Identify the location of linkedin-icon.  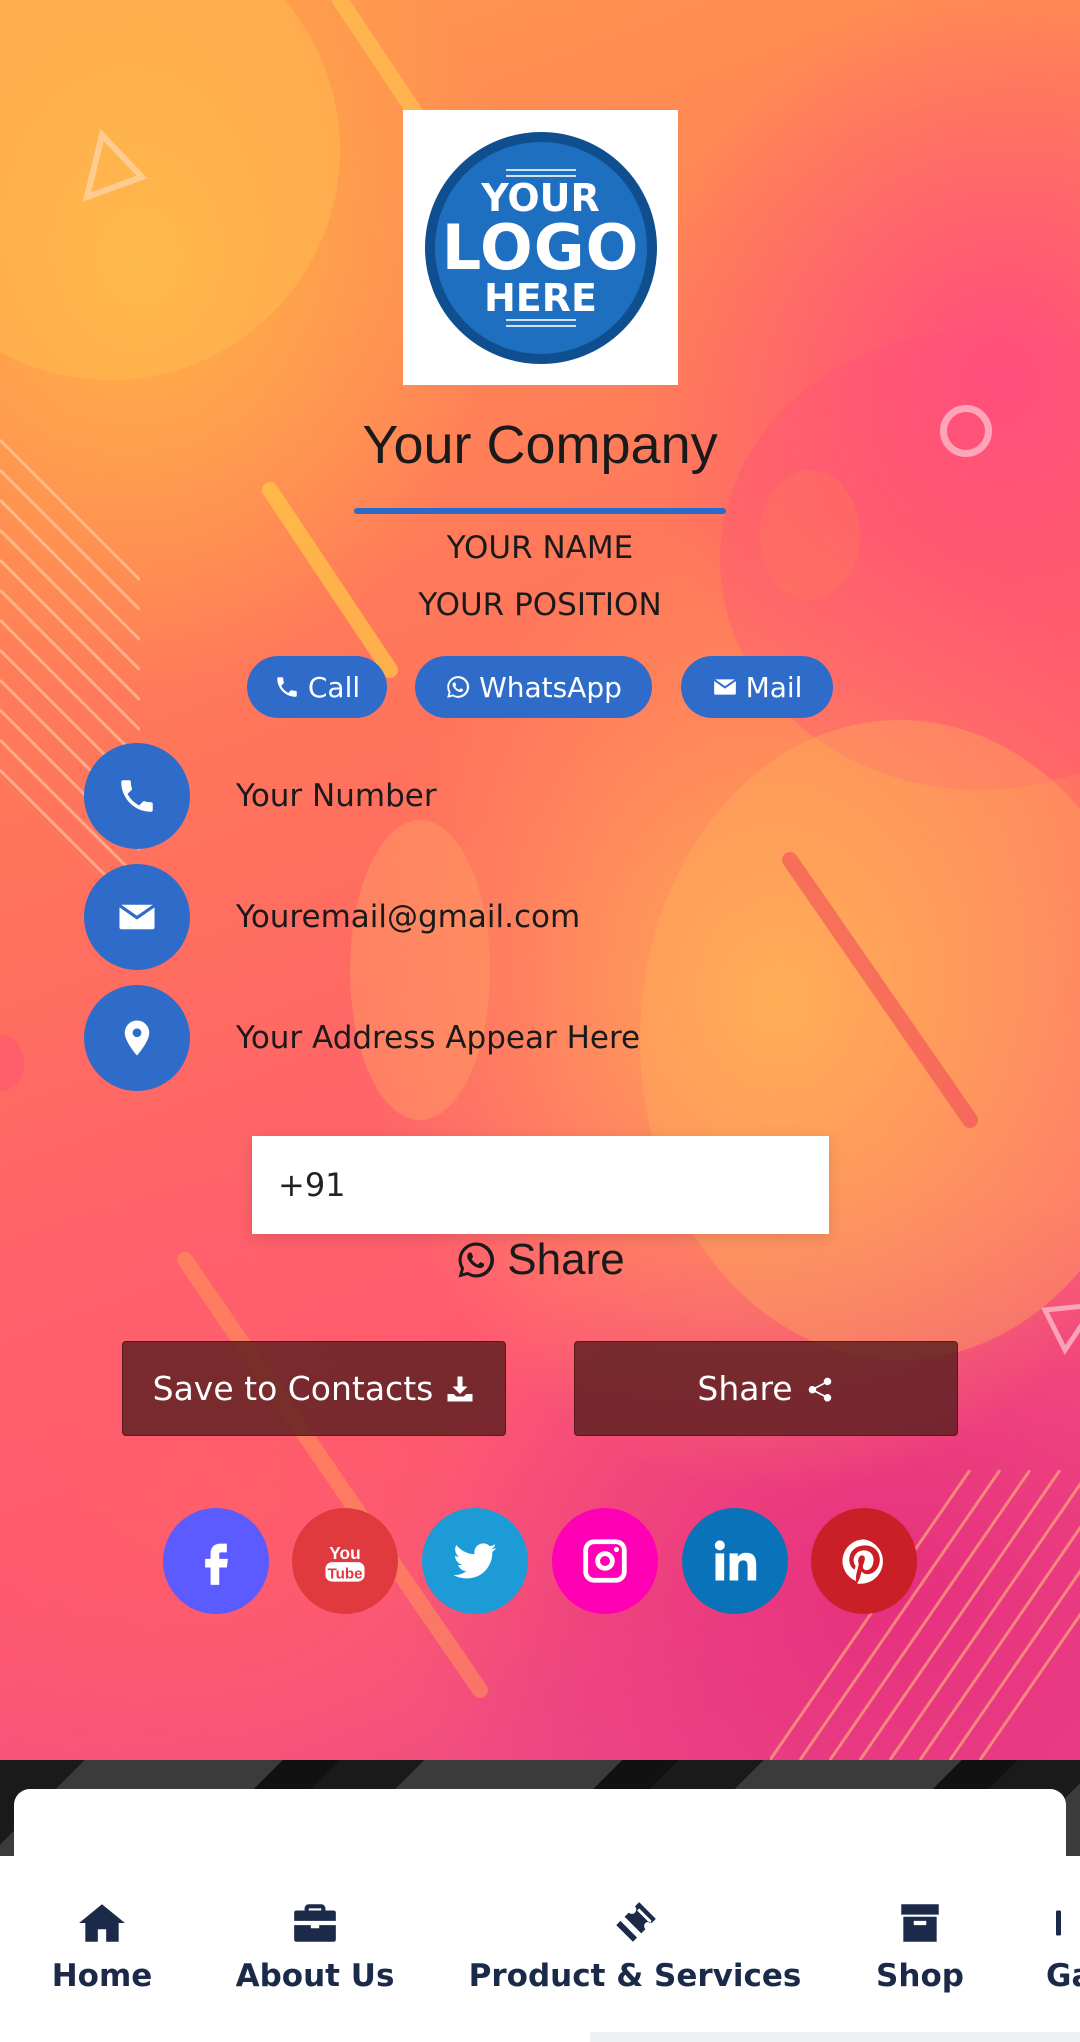
(735, 1560).